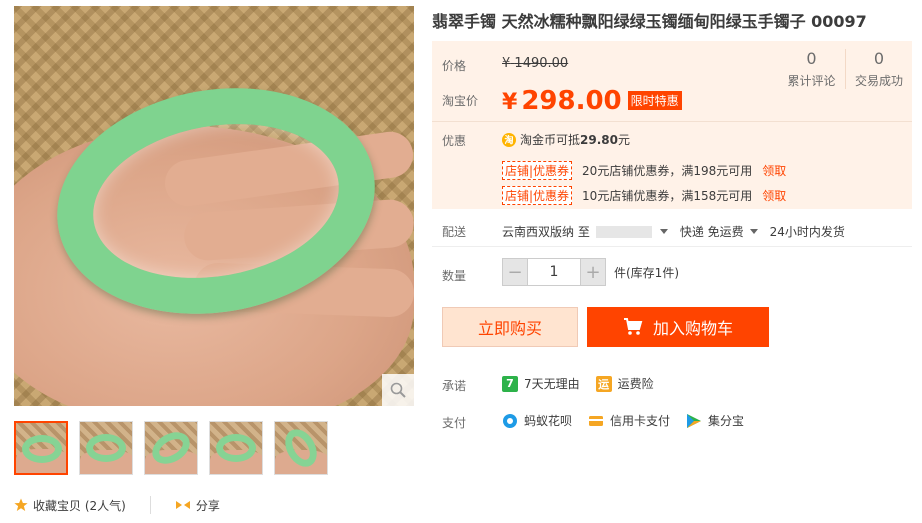  What do you see at coordinates (593, 272) in the screenshot?
I see `increase-button: +` at bounding box center [593, 272].